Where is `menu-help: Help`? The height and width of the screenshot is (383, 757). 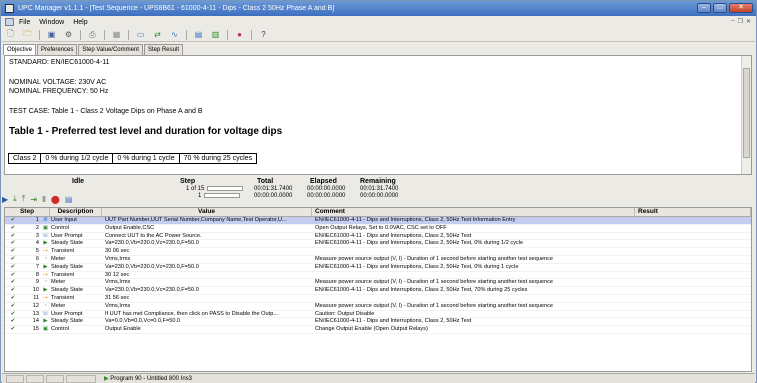 menu-help: Help is located at coordinates (80, 22).